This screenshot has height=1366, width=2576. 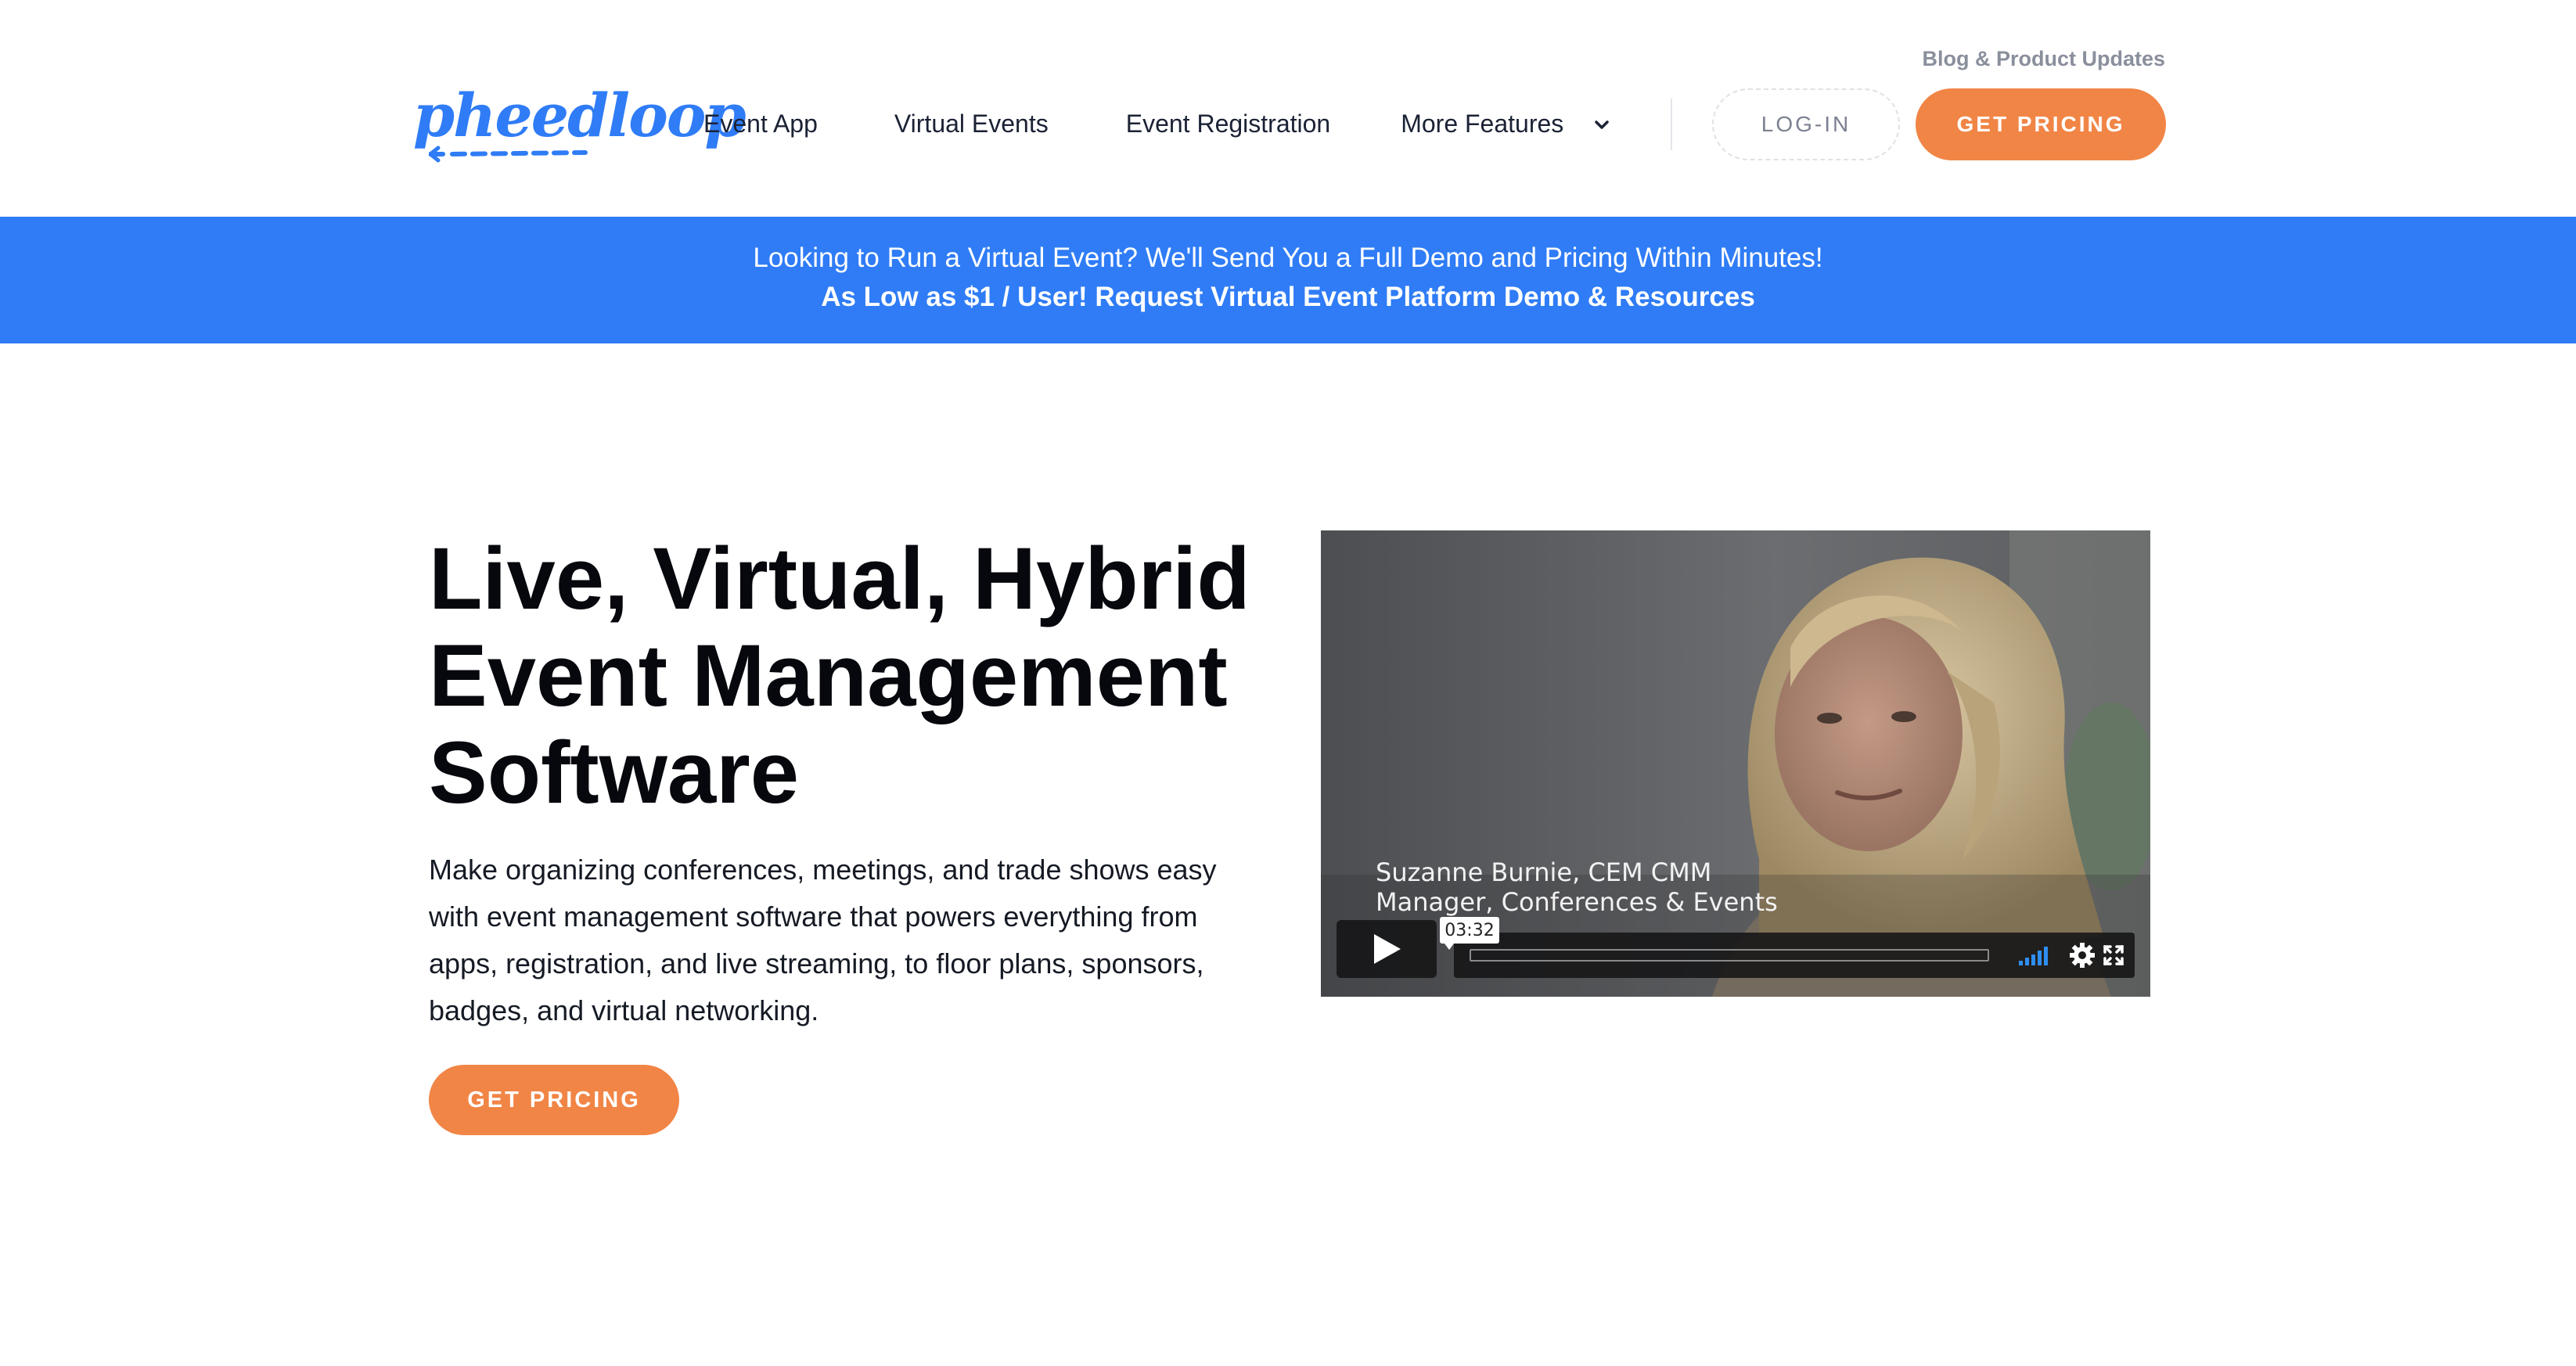 What do you see at coordinates (2037, 955) in the screenshot?
I see `volume-icon` at bounding box center [2037, 955].